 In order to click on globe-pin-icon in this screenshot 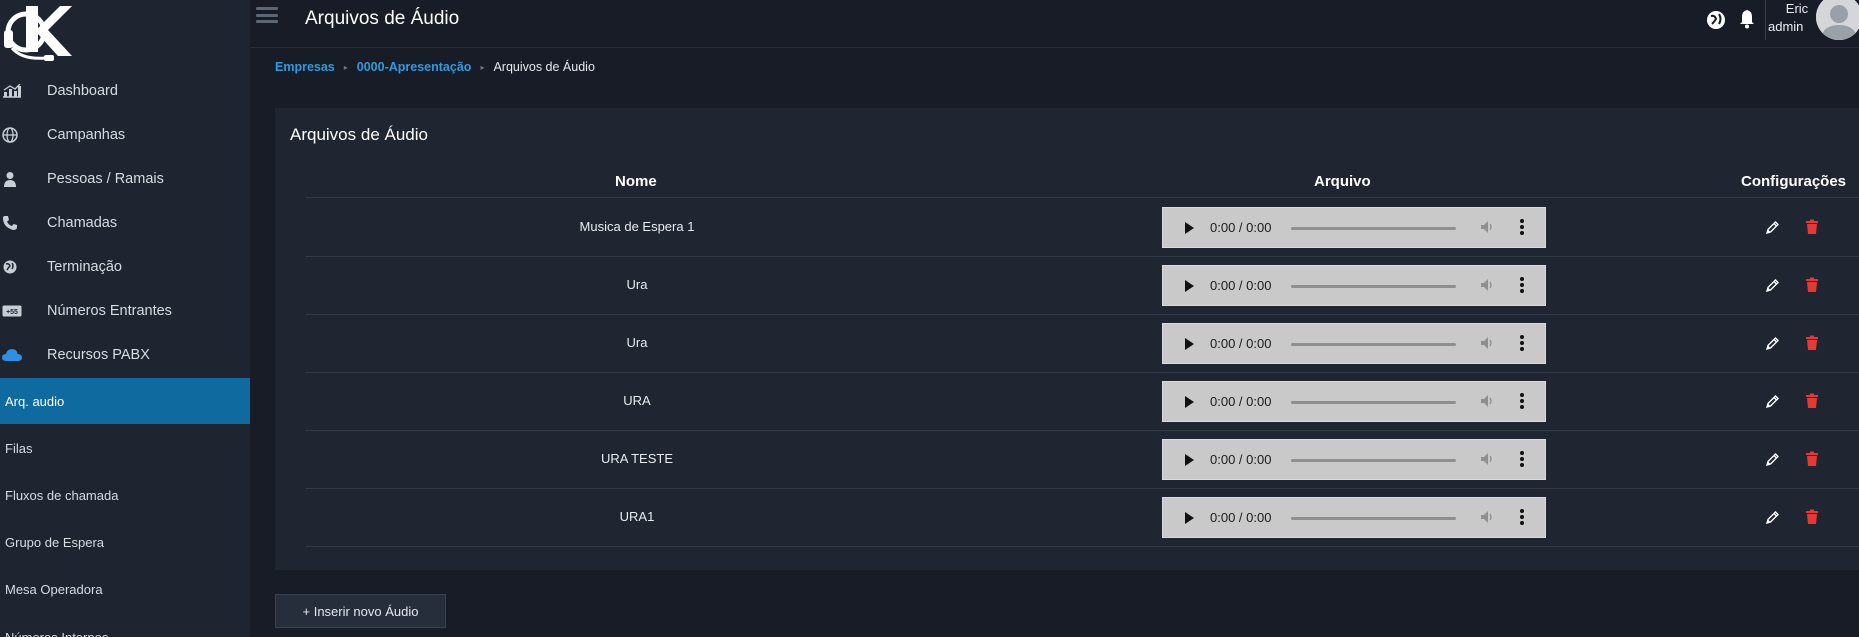, I will do `click(13, 267)`.